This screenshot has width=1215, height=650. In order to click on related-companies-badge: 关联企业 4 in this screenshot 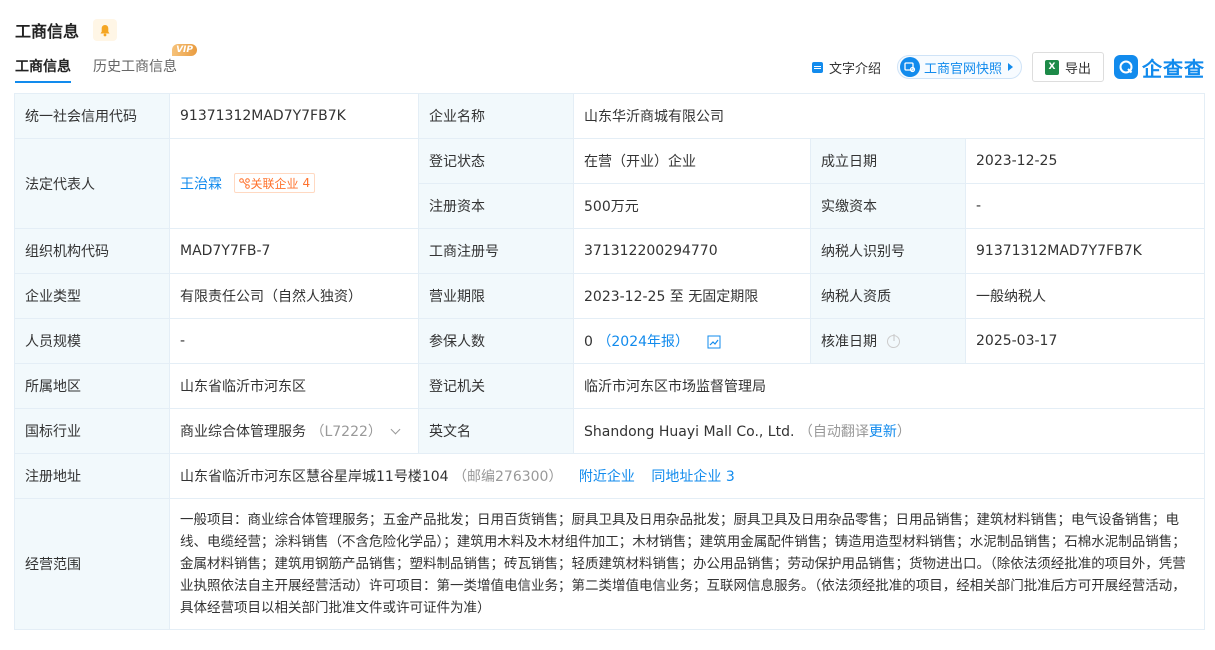, I will do `click(275, 183)`.